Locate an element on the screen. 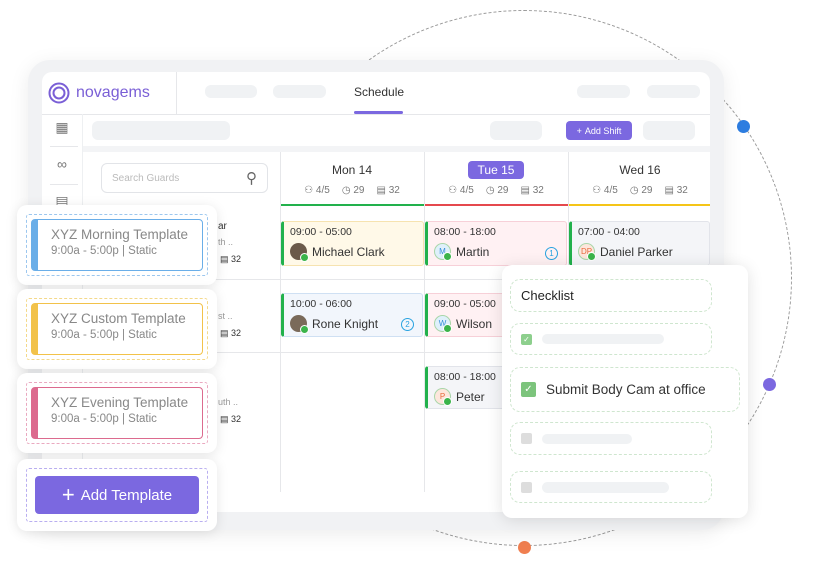 The width and height of the screenshot is (836, 563). tab-schedule: Schedule is located at coordinates (379, 92).